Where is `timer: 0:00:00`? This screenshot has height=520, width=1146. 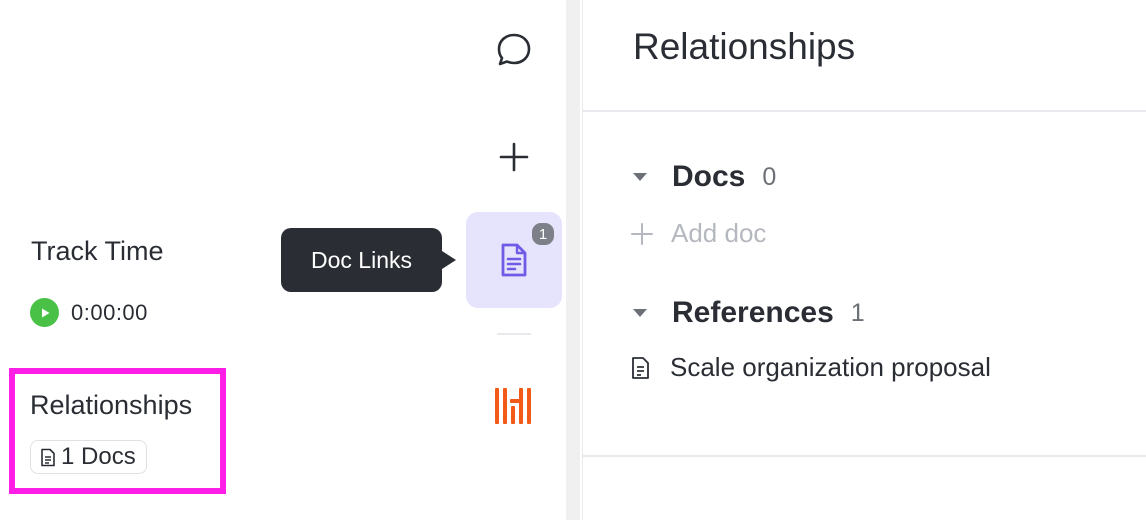 timer: 0:00:00 is located at coordinates (89, 312).